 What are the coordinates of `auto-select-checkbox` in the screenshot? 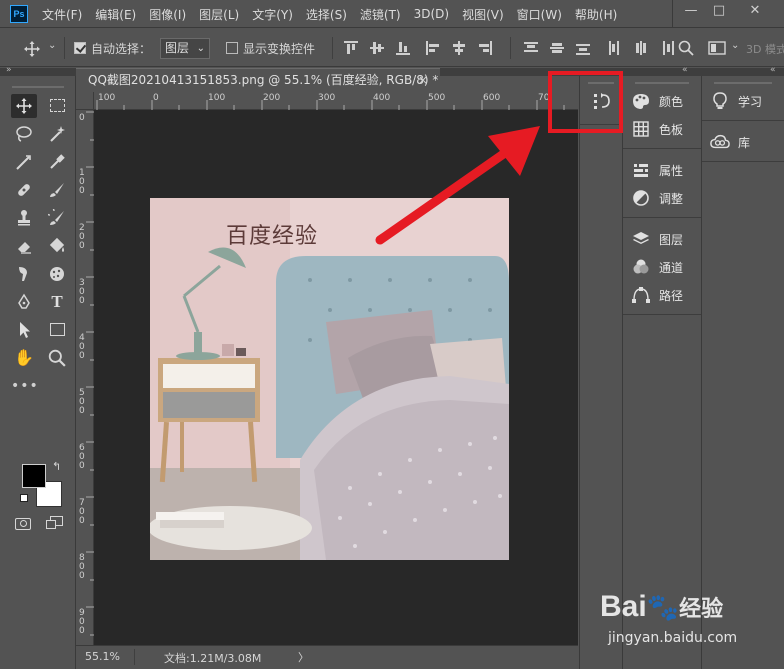 It's located at (80, 48).